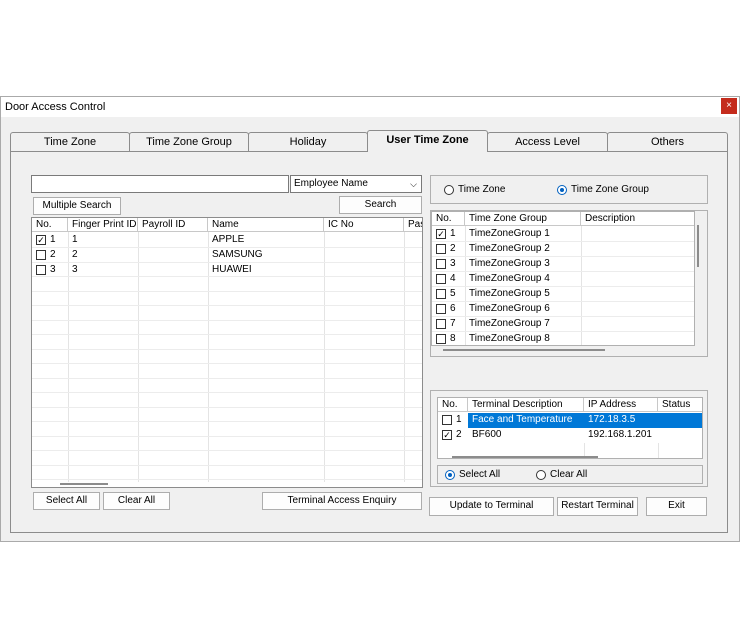  I want to click on table-row: ✓ 2 BF600 192.168.1.201, so click(570, 435).